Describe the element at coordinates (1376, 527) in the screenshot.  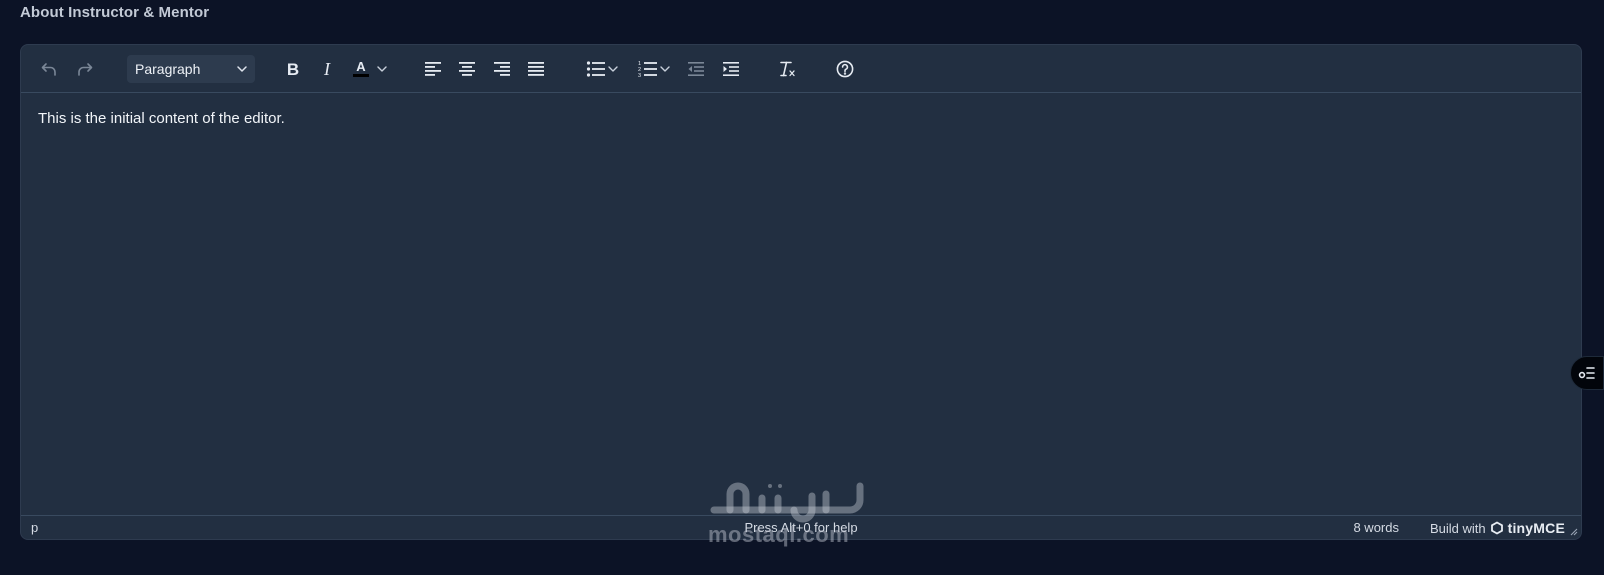
I see `word-count: 8 words` at that location.